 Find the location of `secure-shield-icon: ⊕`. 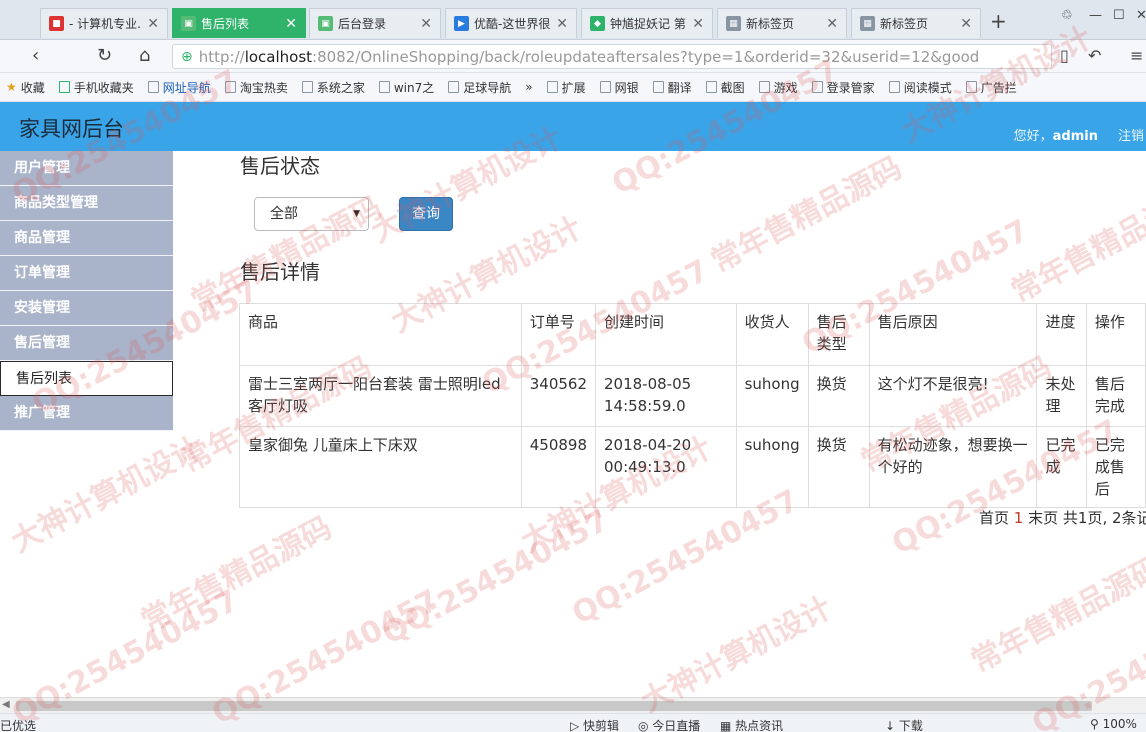

secure-shield-icon: ⊕ is located at coordinates (187, 56).